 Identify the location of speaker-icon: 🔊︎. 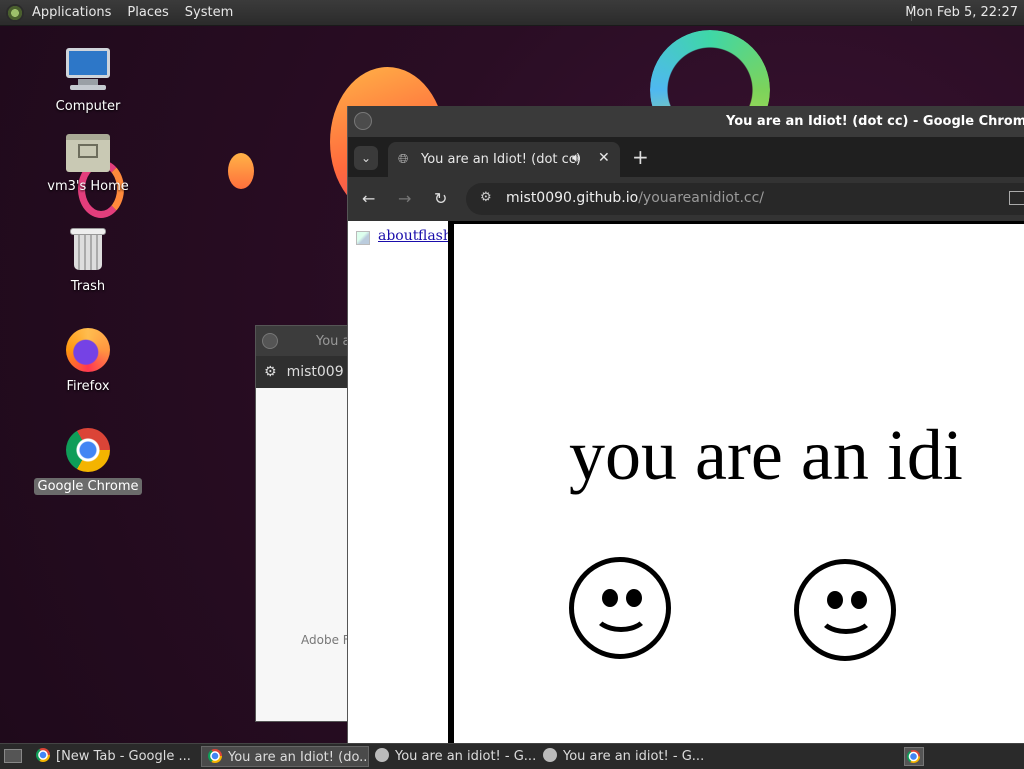
(576, 158).